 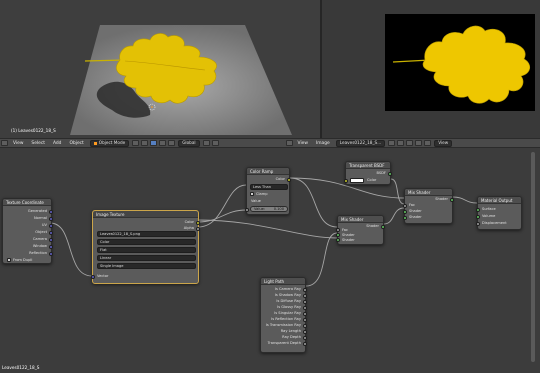 What do you see at coordinates (305, 308) in the screenshot?
I see `socket-is-glossy-ray` at bounding box center [305, 308].